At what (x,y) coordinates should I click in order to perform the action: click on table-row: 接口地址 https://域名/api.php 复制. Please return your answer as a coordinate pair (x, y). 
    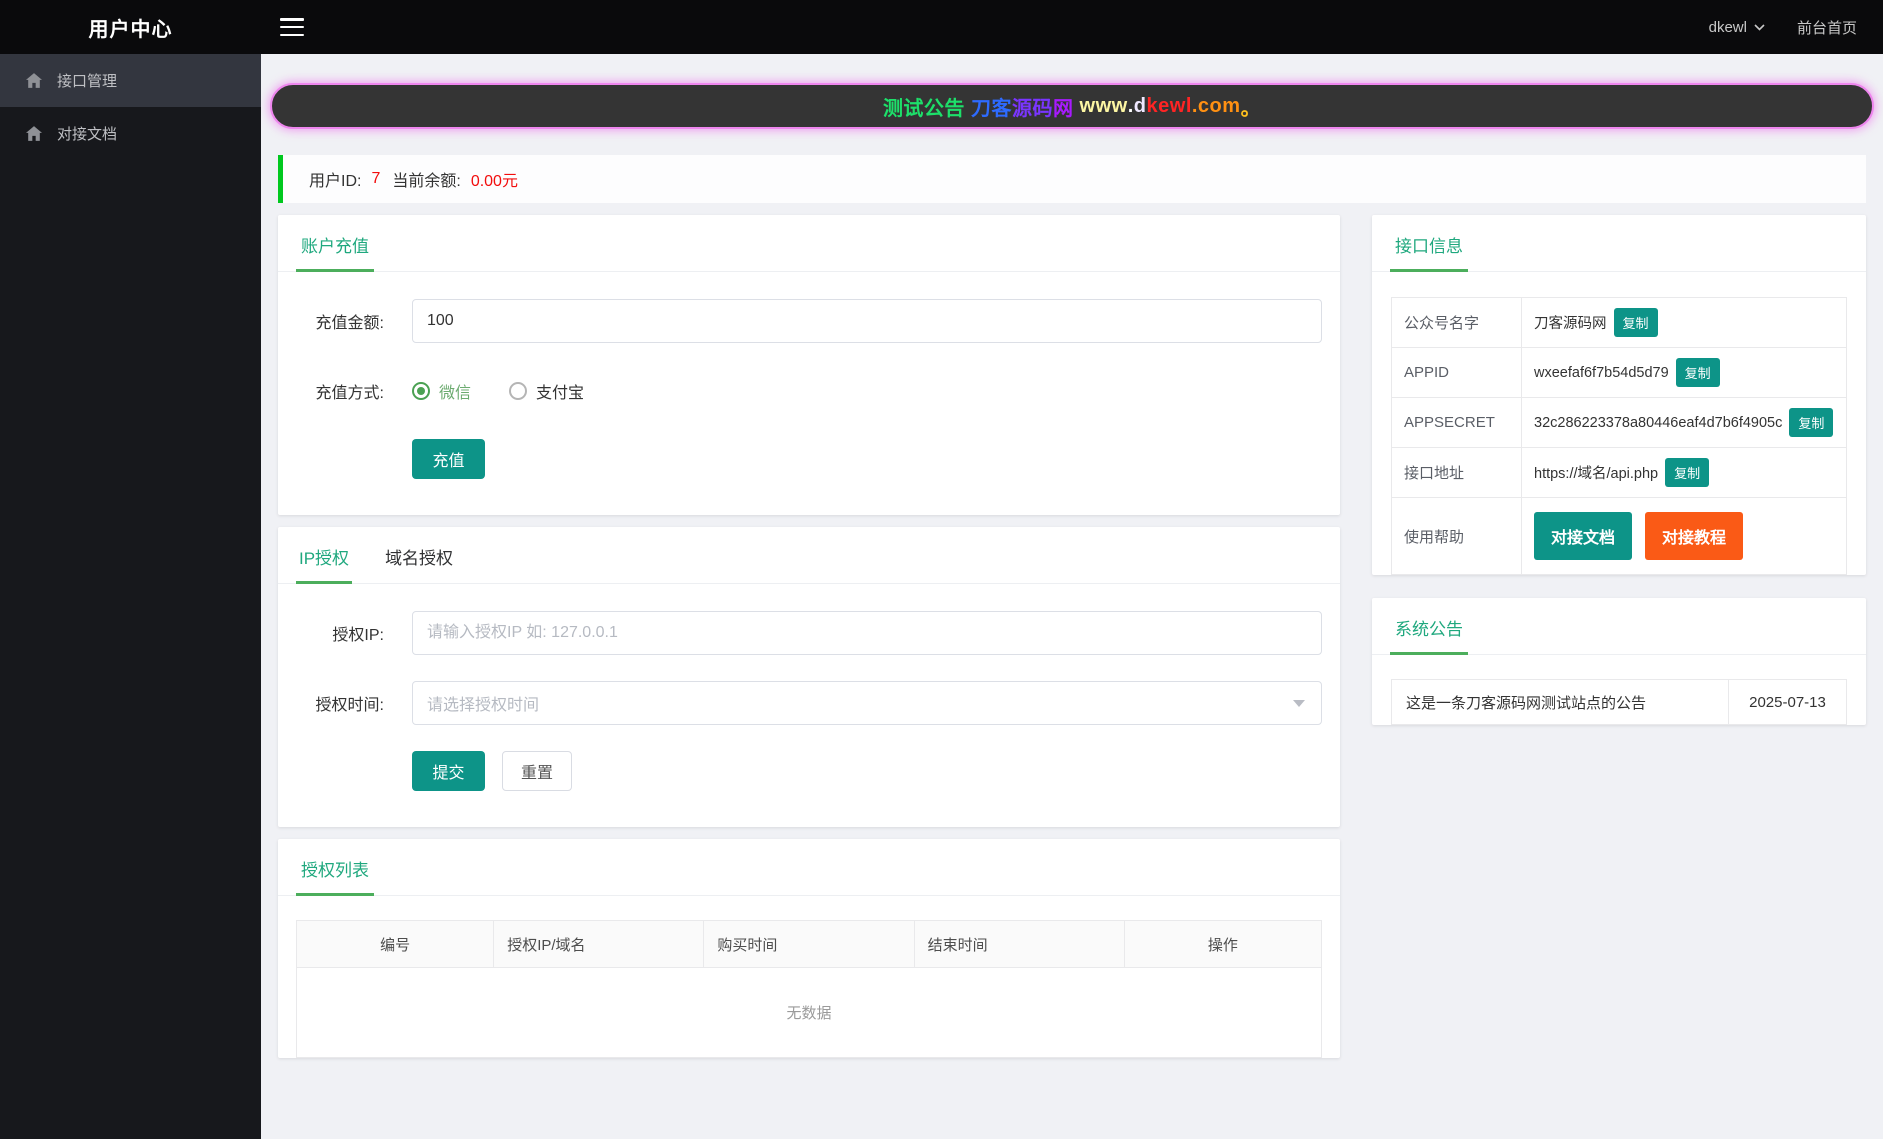
    Looking at the image, I should click on (1619, 472).